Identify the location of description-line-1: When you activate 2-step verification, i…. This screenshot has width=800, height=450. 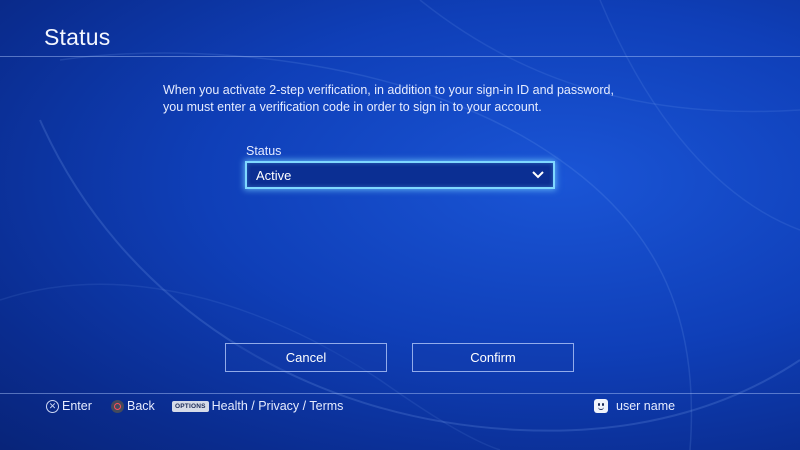
(388, 90).